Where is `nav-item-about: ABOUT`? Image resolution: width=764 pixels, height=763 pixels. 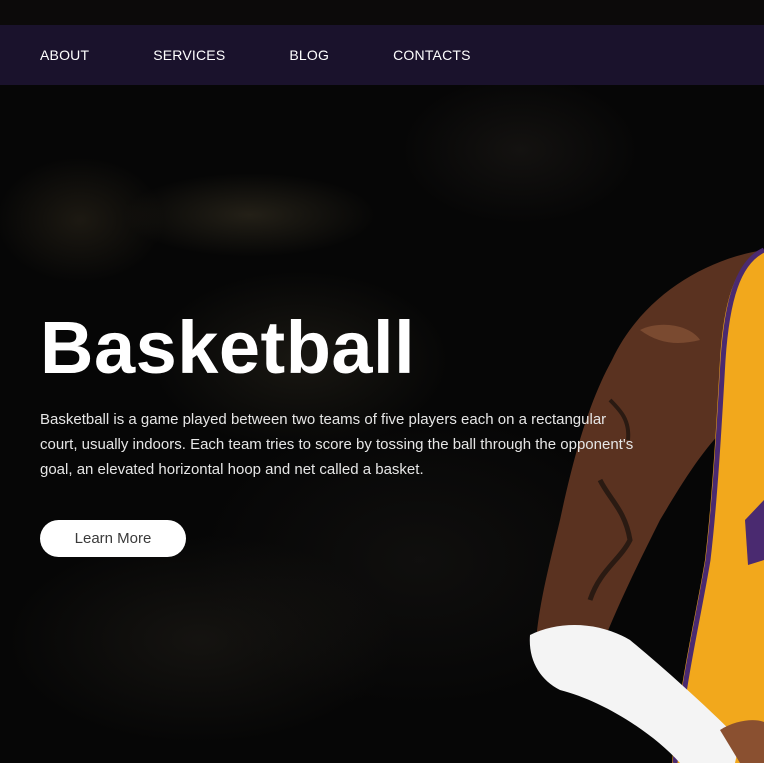
nav-item-about: ABOUT is located at coordinates (64, 55).